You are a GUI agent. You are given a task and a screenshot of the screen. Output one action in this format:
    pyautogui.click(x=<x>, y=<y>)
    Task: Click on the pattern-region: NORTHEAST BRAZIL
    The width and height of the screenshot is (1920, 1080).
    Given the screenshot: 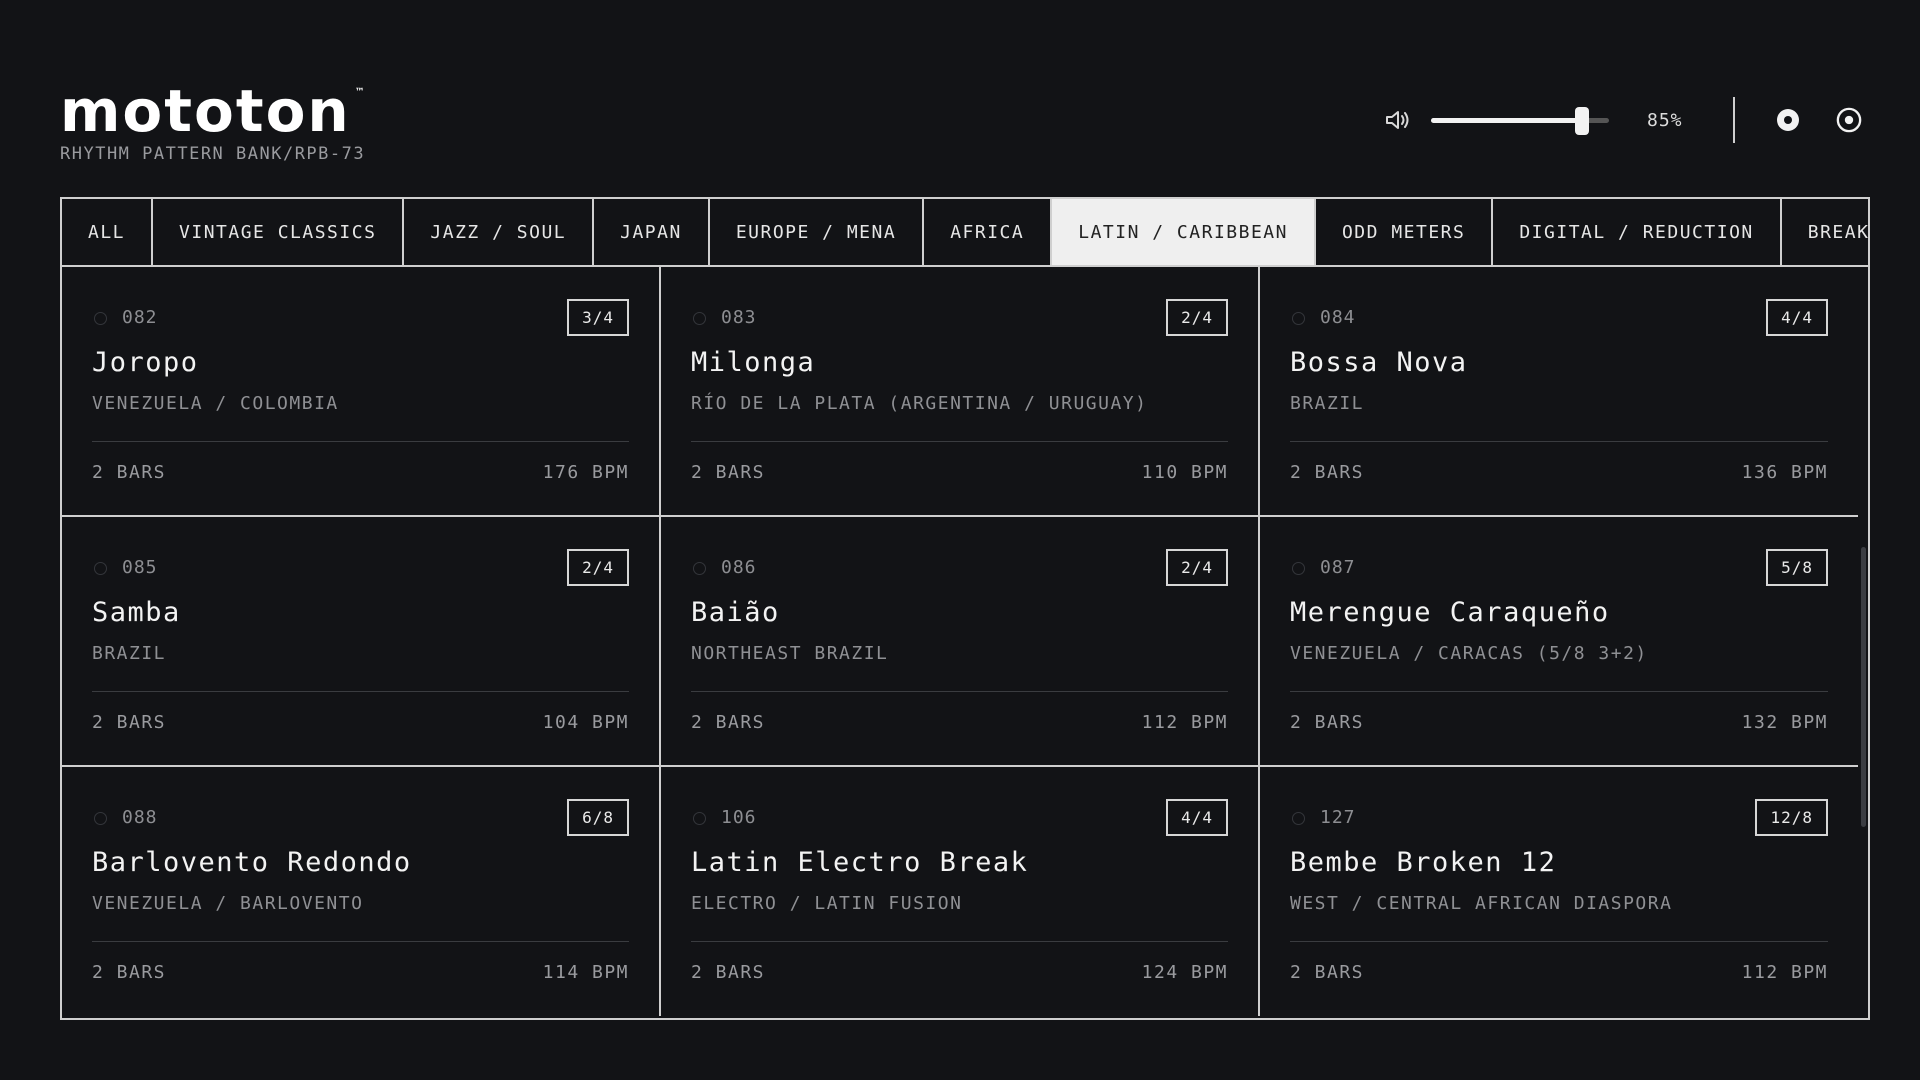 What is the action you would take?
    pyautogui.click(x=790, y=653)
    